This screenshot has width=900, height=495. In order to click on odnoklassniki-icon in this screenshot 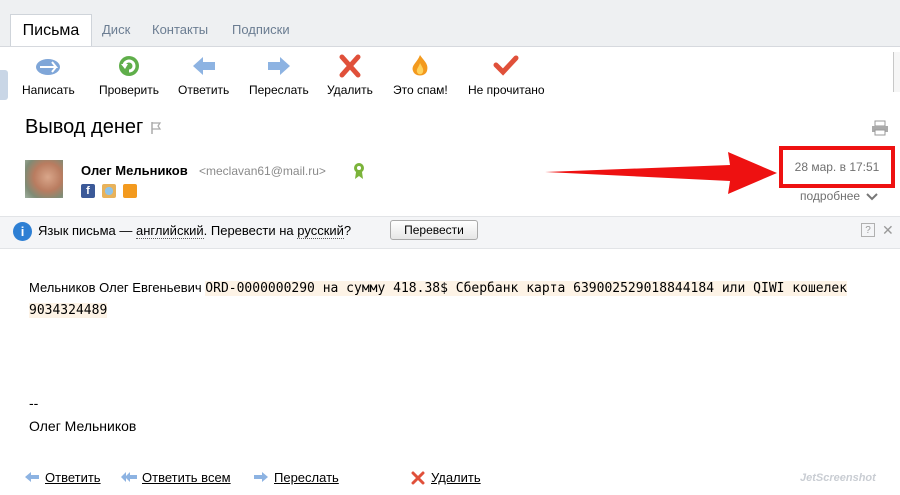, I will do `click(130, 191)`.